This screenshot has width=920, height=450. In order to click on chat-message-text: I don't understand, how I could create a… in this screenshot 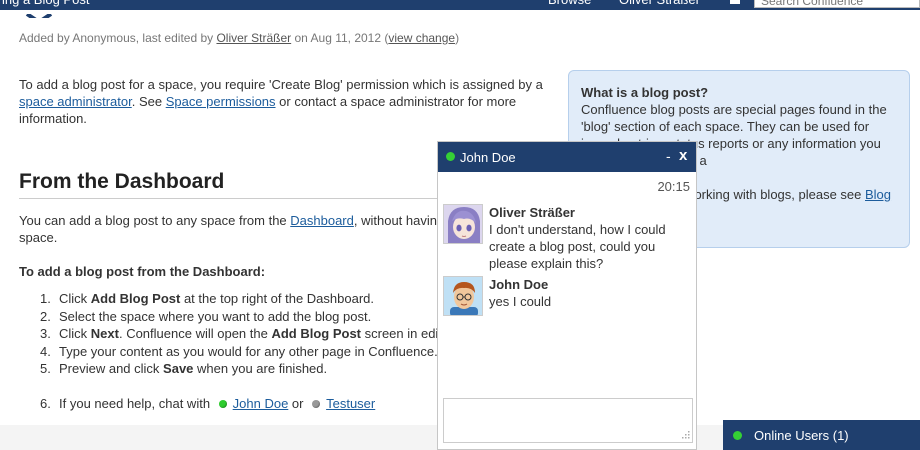, I will do `click(577, 246)`.